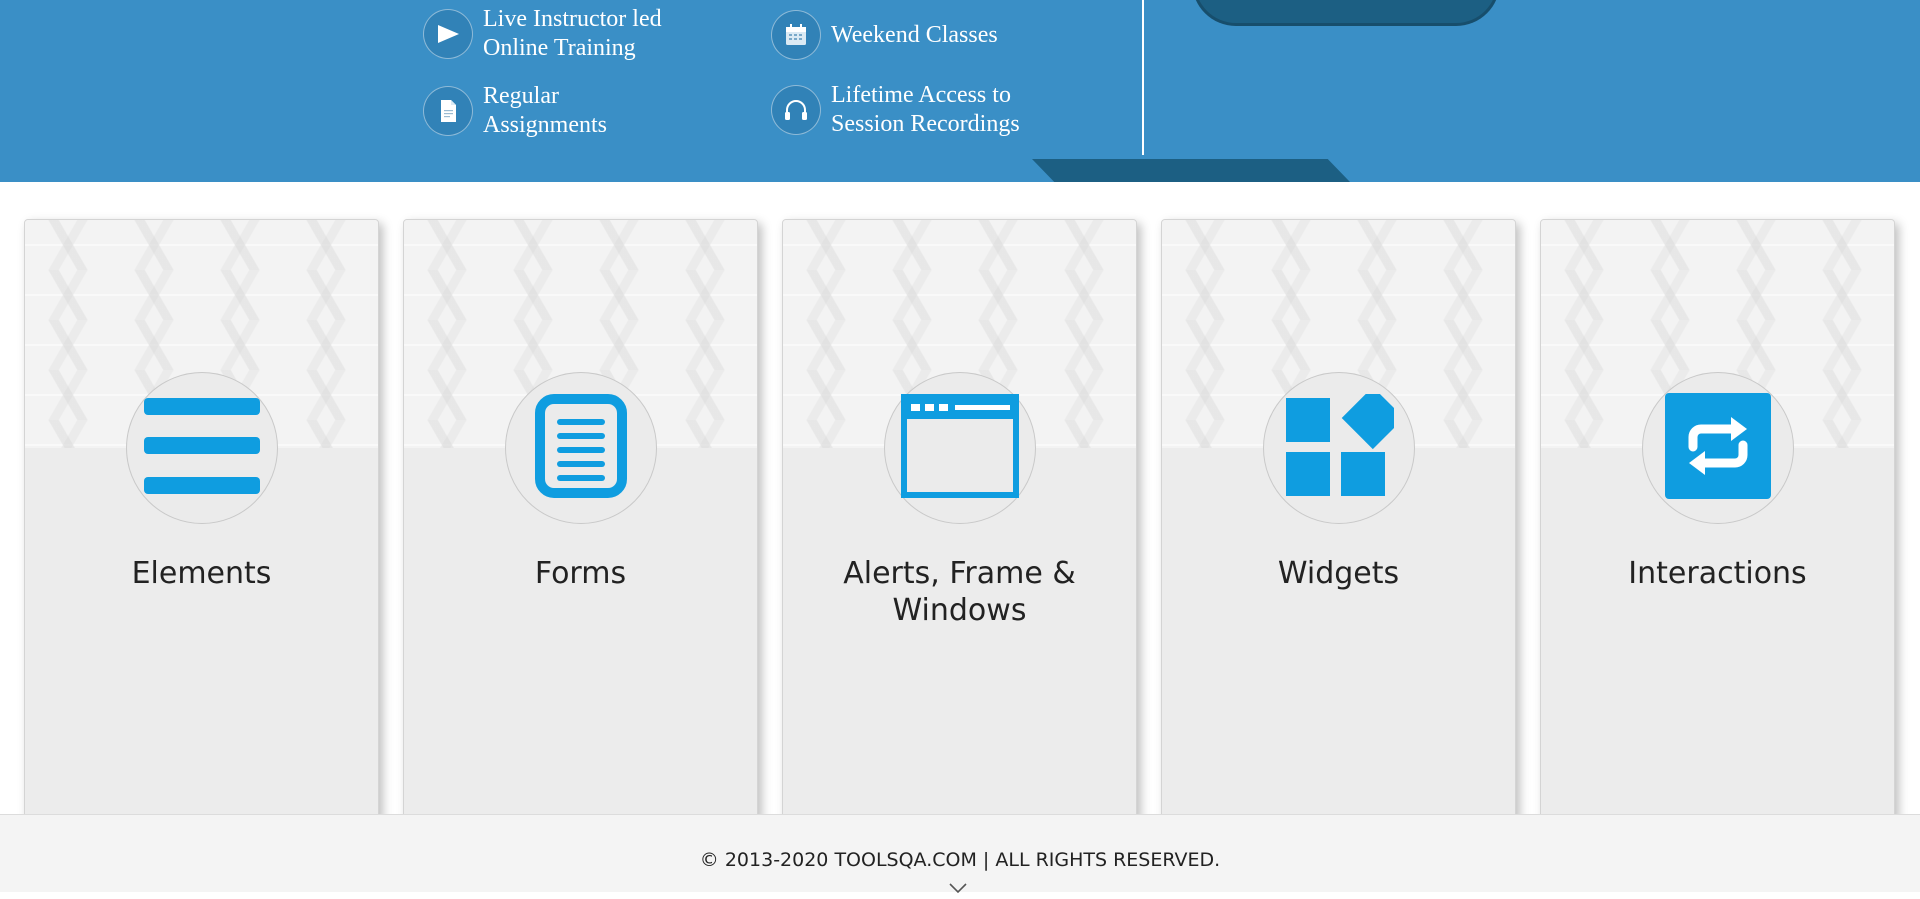 The image size is (1920, 899). I want to click on feature-weekend-classes: Weekend Classes, so click(884, 35).